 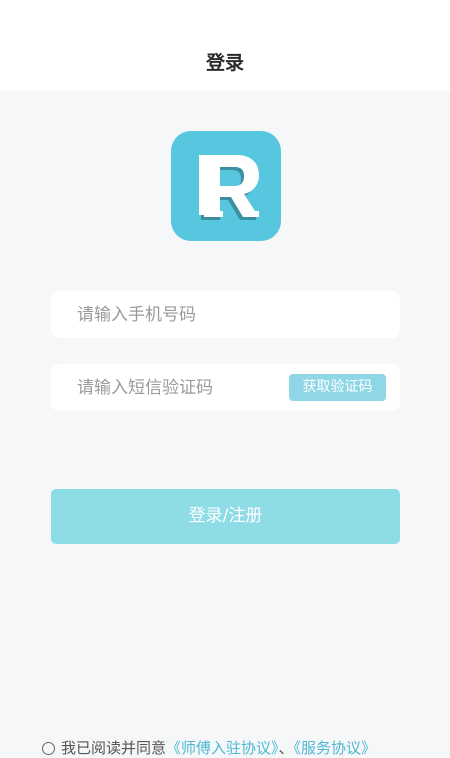 I want to click on page-title: 登录, so click(x=224, y=63).